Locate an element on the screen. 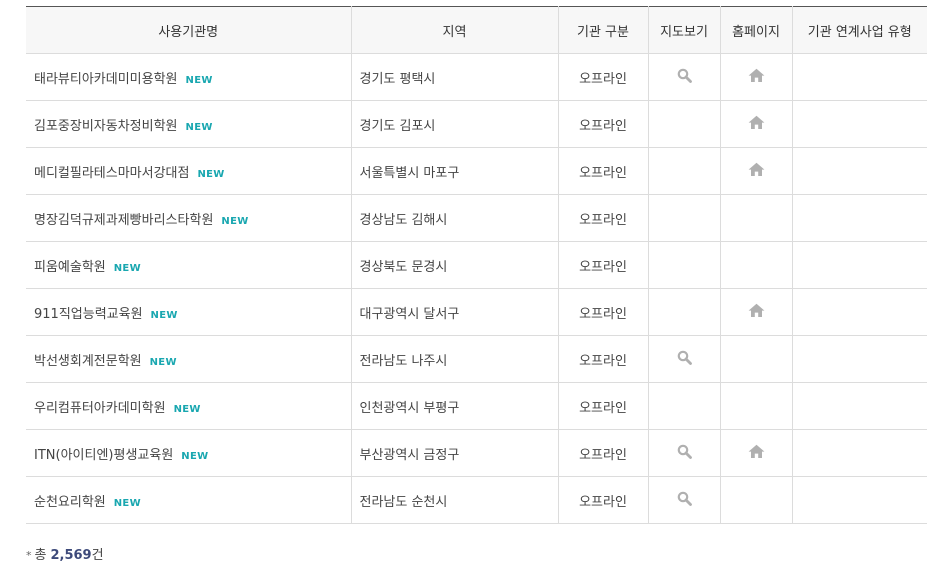  table-row: 우리컴퓨터아카데미학원 NEW 인천광역시 부평구 오프라인 is located at coordinates (476, 406).